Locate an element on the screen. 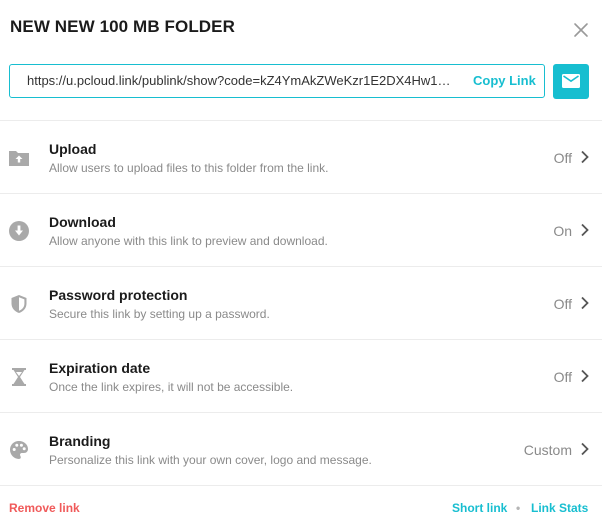  short-link-button: Short link is located at coordinates (479, 508).